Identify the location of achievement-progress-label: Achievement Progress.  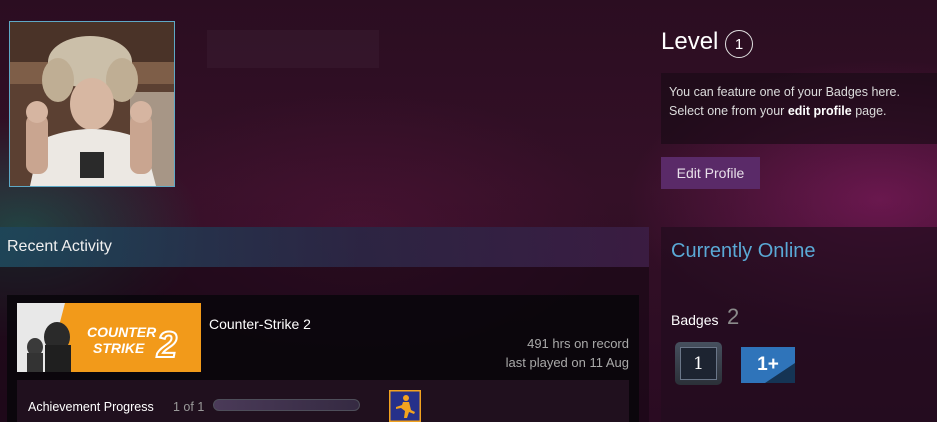
(91, 407).